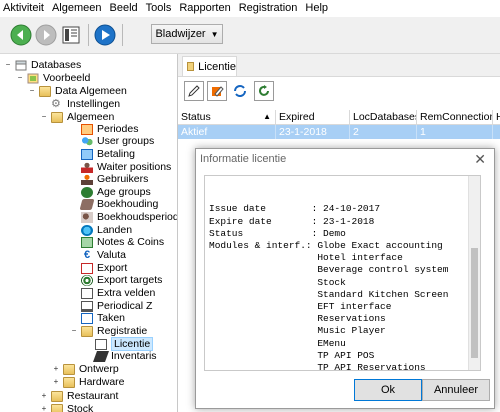 The height and width of the screenshot is (412, 500). Describe the element at coordinates (124, 8) in the screenshot. I see `menu-beeld: Beeld` at that location.